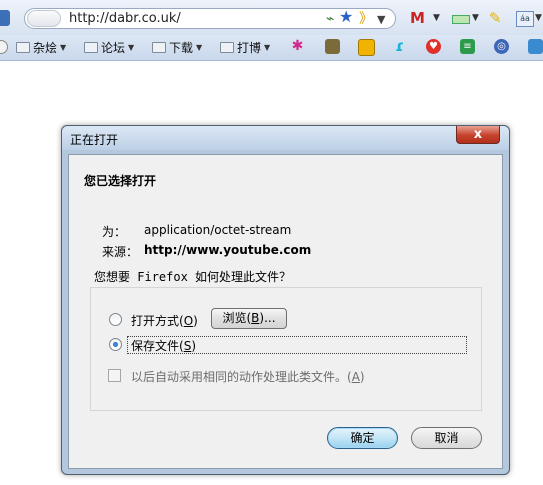  I want to click on dialog-titlebar: 正在打开 x, so click(285, 138).